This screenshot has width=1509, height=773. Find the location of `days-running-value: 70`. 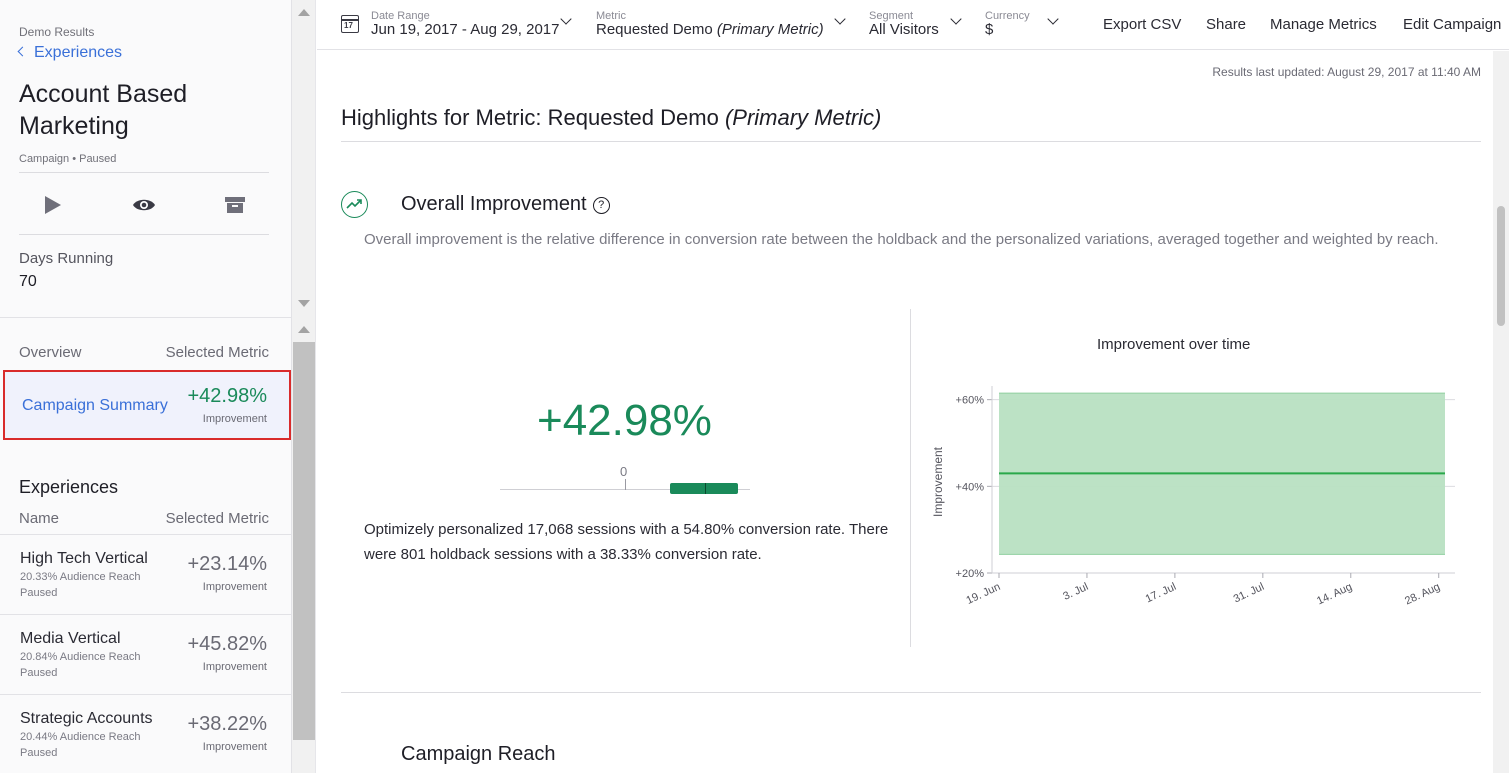

days-running-value: 70 is located at coordinates (28, 281).